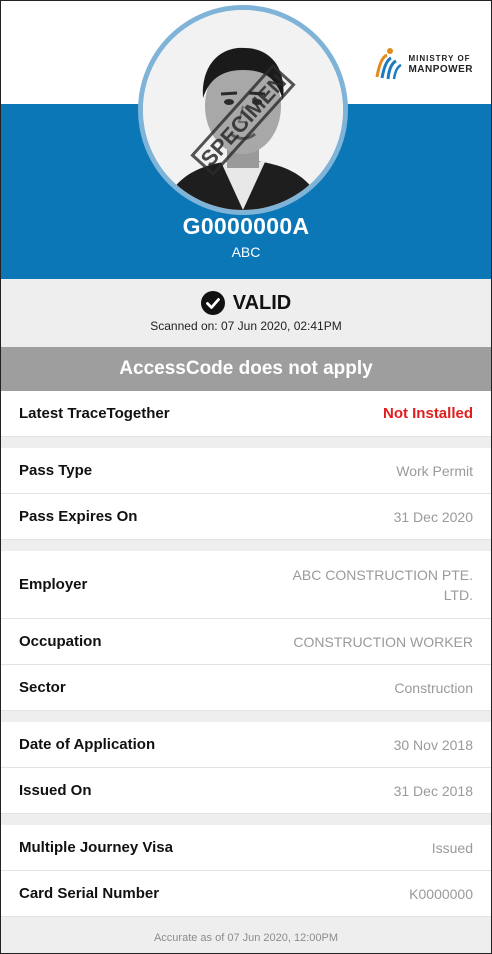  What do you see at coordinates (246, 848) in the screenshot?
I see `detail-row-journey-visa: Multiple Journey Visa Issued` at bounding box center [246, 848].